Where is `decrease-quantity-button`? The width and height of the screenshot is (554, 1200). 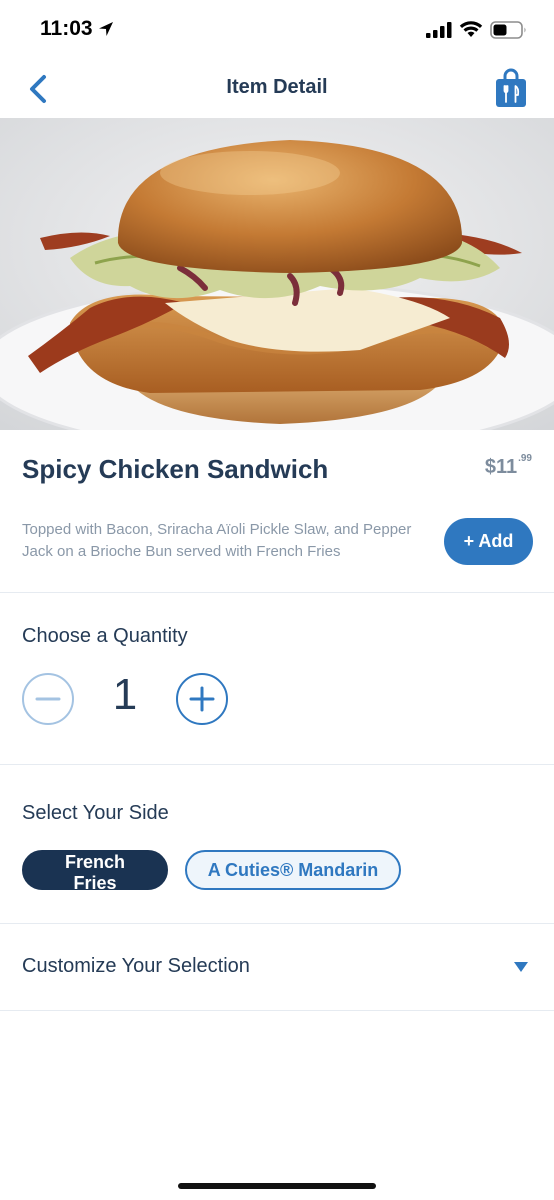 decrease-quantity-button is located at coordinates (48, 699).